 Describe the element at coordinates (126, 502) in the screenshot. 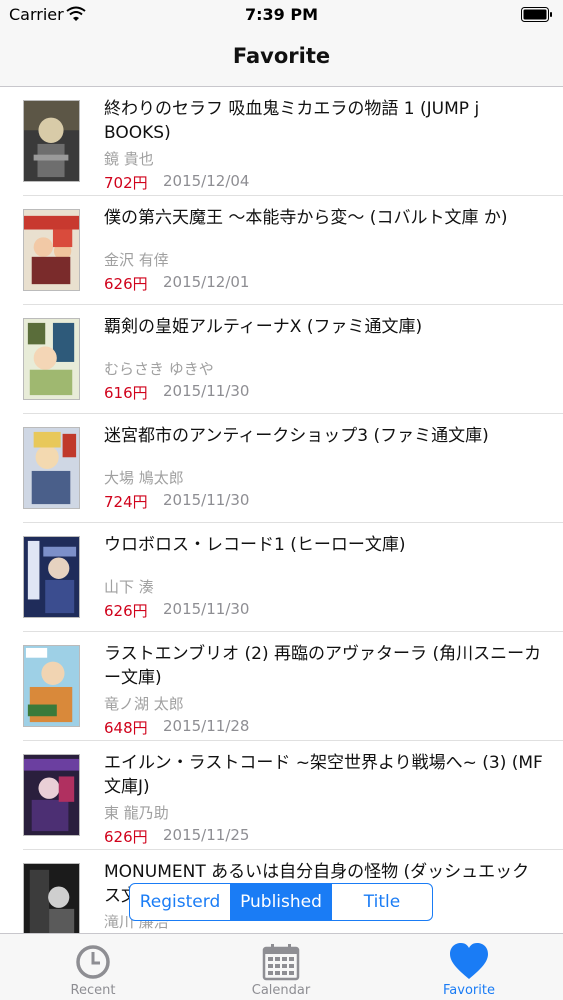

I see `book-price: 724円` at that location.